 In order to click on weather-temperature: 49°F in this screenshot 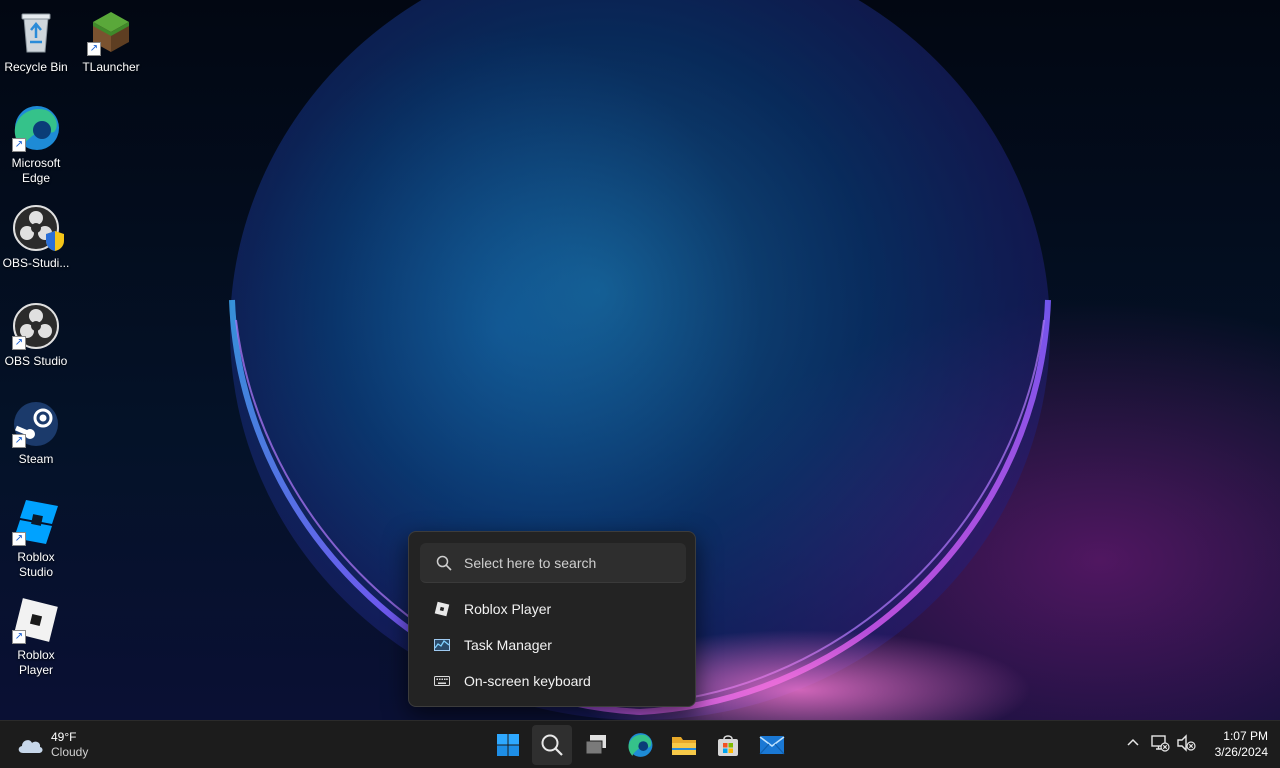, I will do `click(64, 737)`.